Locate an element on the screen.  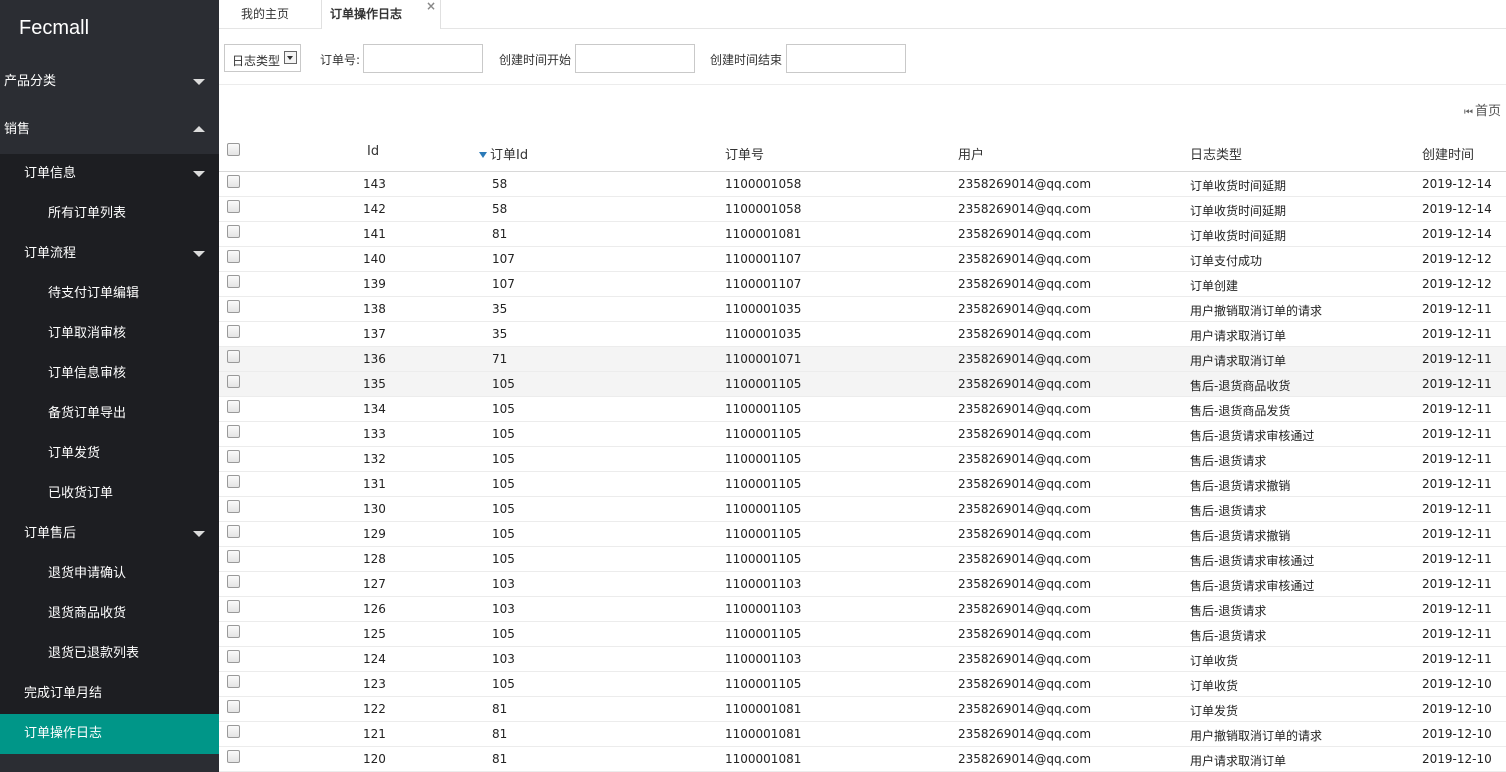
cell-order-id: 103 is located at coordinates (503, 609).